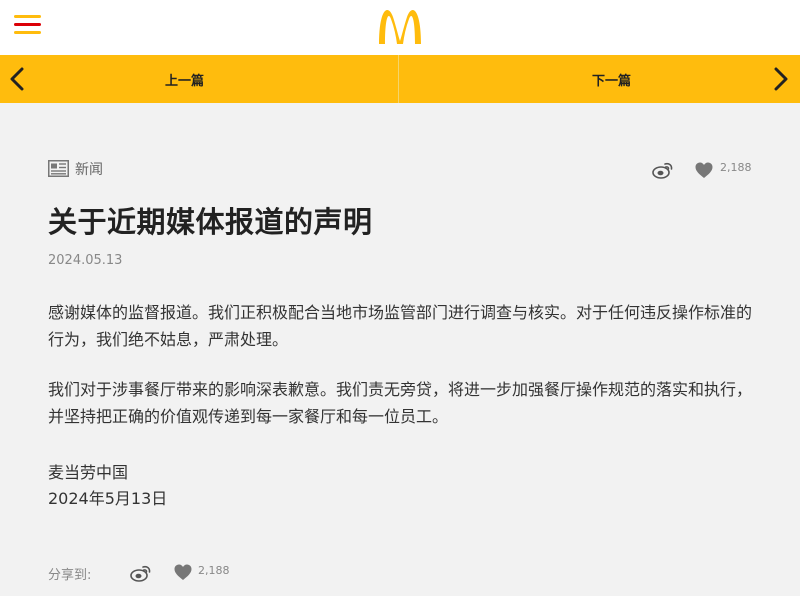 This screenshot has height=596, width=800. Describe the element at coordinates (400, 25) in the screenshot. I see `mcdonalds-logo-icon` at that location.